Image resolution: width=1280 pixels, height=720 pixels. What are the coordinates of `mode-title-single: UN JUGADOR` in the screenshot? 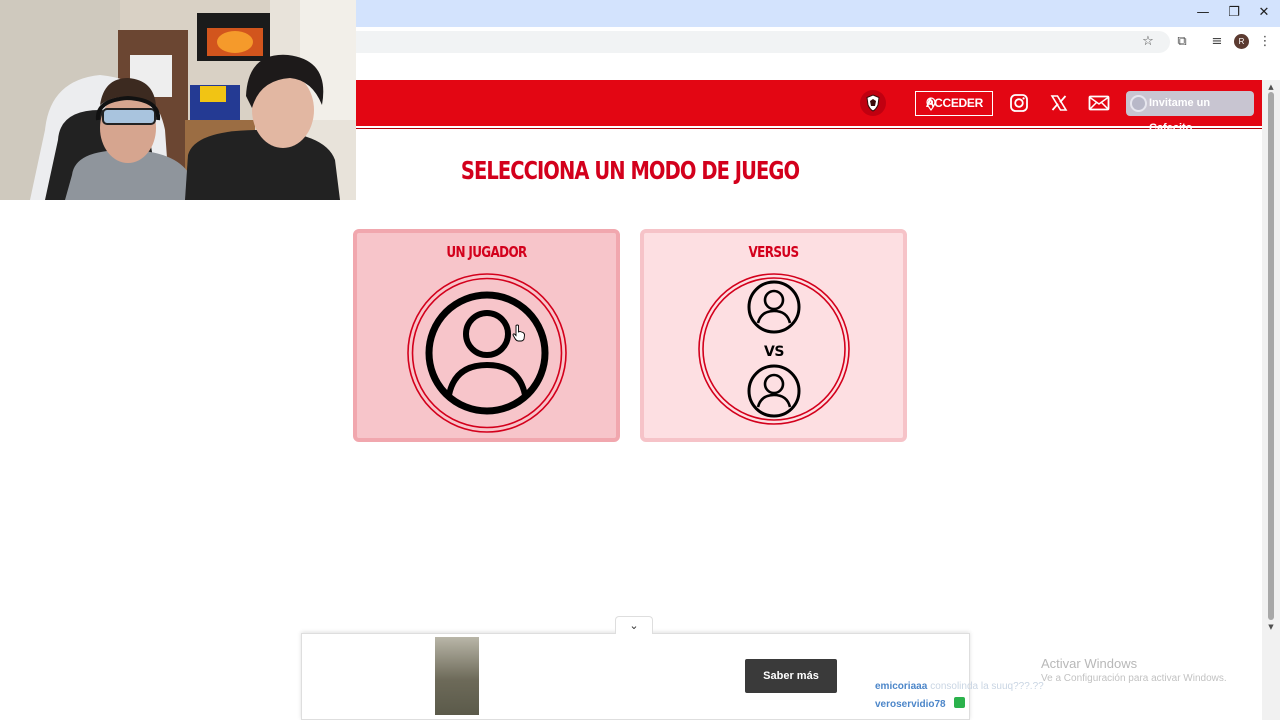 It's located at (486, 252).